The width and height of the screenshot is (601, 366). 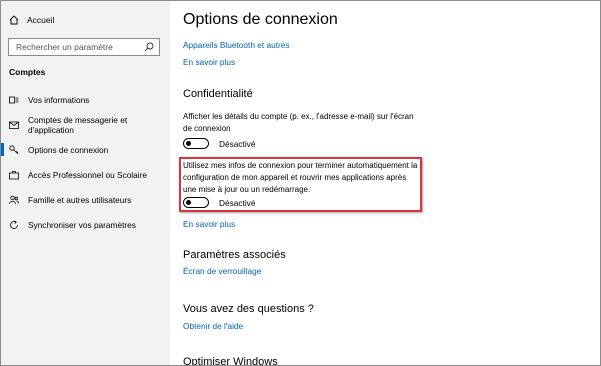 I want to click on home-icon, so click(x=14, y=20).